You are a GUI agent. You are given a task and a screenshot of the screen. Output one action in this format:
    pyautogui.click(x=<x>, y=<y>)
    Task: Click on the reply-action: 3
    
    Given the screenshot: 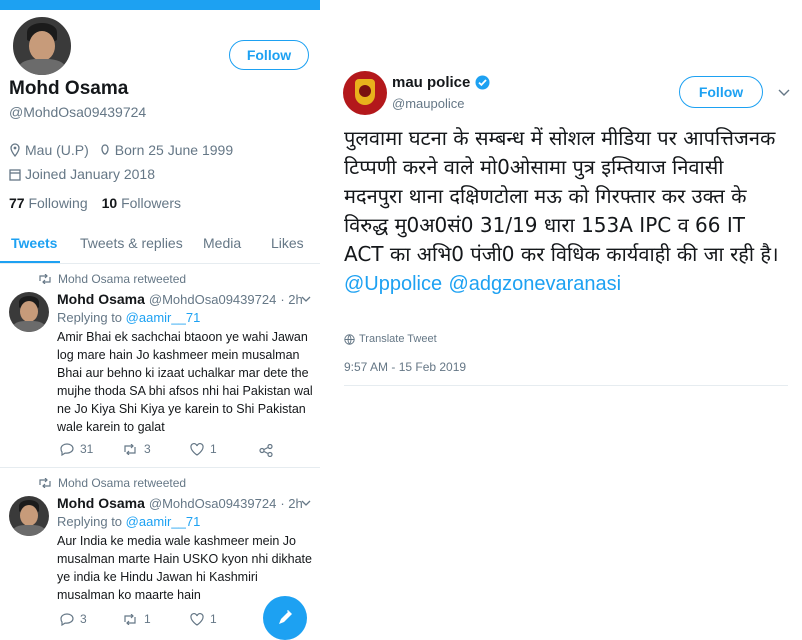 What is the action you would take?
    pyautogui.click(x=73, y=619)
    